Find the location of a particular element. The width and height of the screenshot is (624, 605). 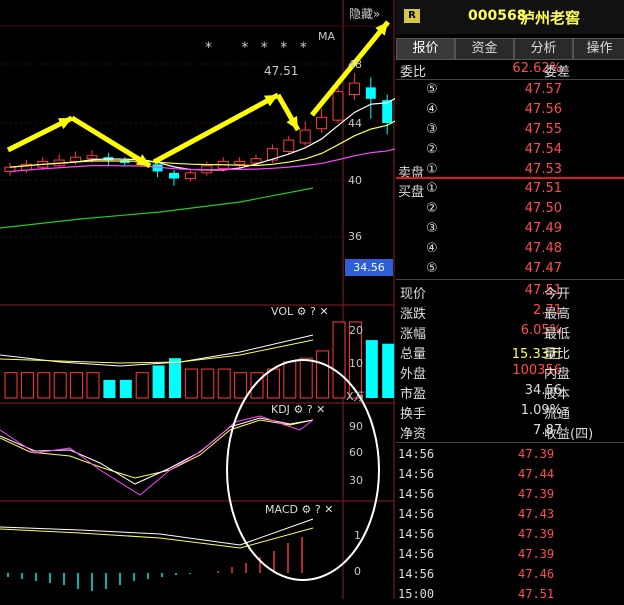

weicha-label: 委差 is located at coordinates (557, 72).